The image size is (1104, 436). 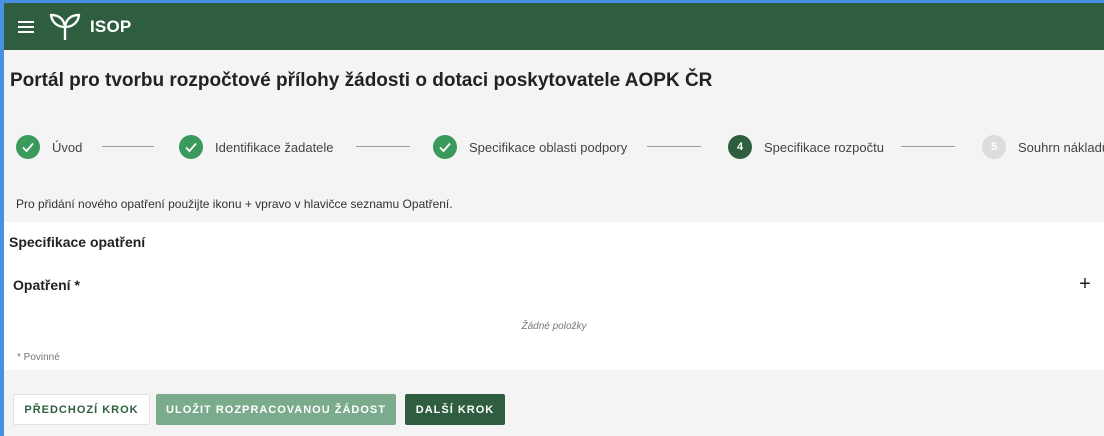 I want to click on step-number: 5, so click(x=994, y=147).